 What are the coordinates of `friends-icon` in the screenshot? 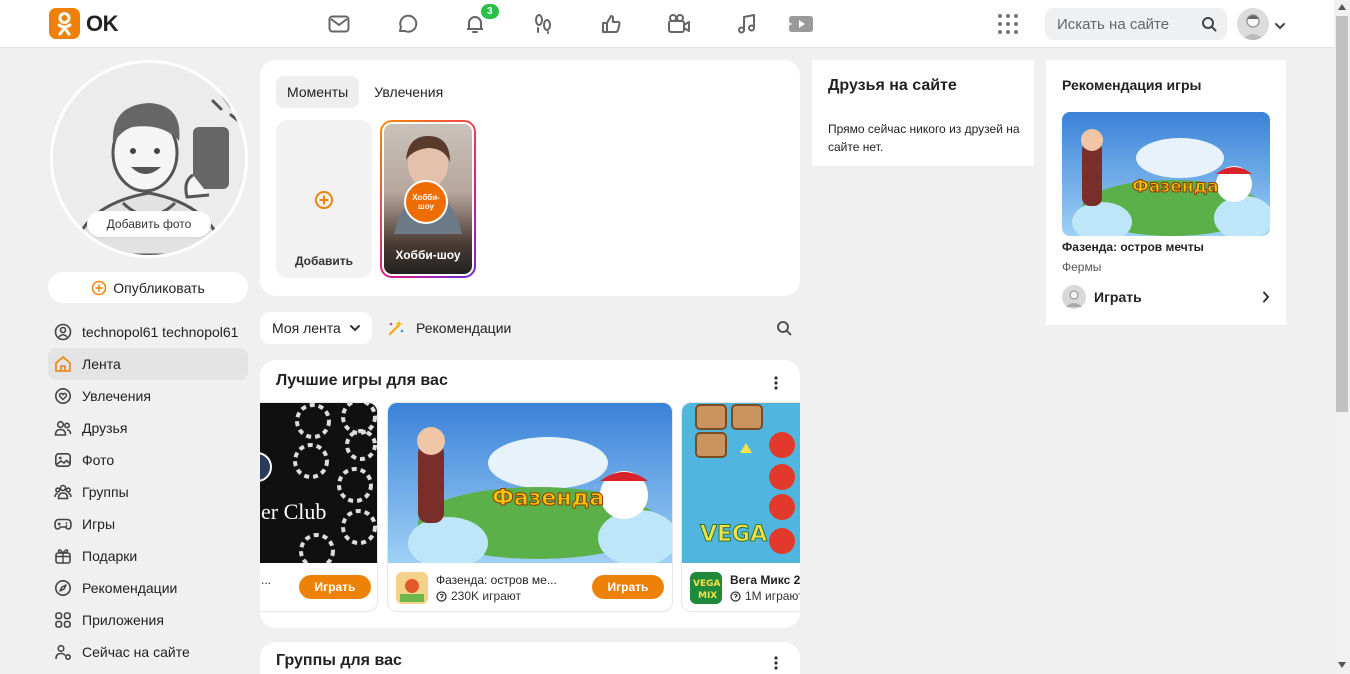 It's located at (63, 428).